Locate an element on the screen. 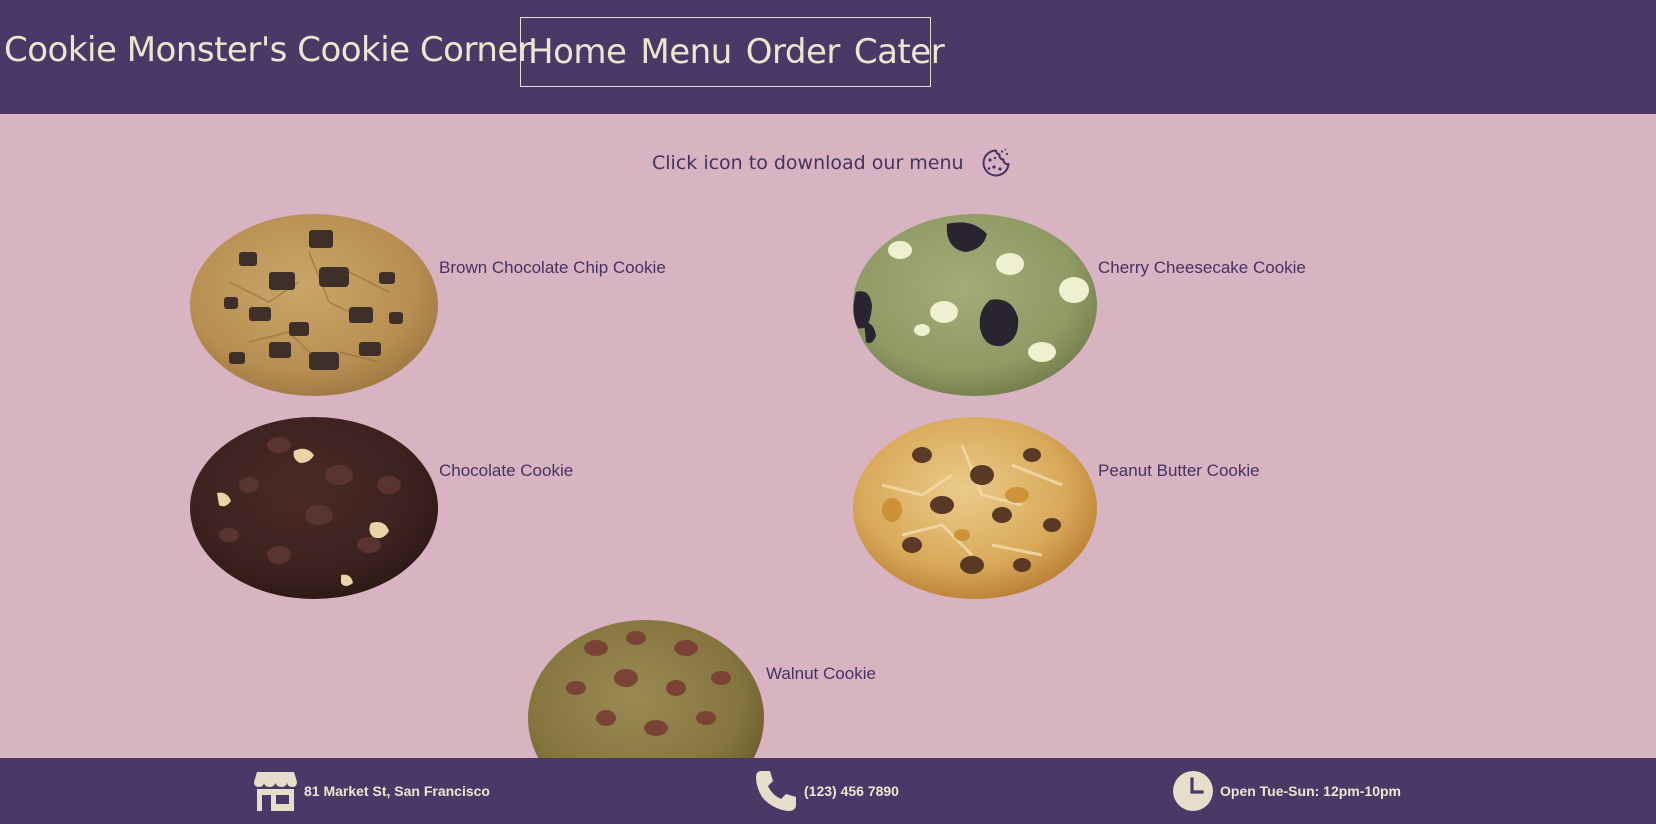 The width and height of the screenshot is (1656, 824). cookie-item: Chocolate Cookie is located at coordinates (381, 508).